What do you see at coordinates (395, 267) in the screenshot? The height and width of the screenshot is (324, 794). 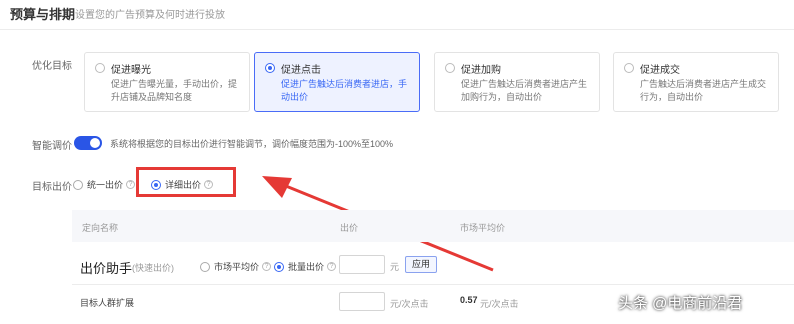 I see `batch-bid-unit: 元` at bounding box center [395, 267].